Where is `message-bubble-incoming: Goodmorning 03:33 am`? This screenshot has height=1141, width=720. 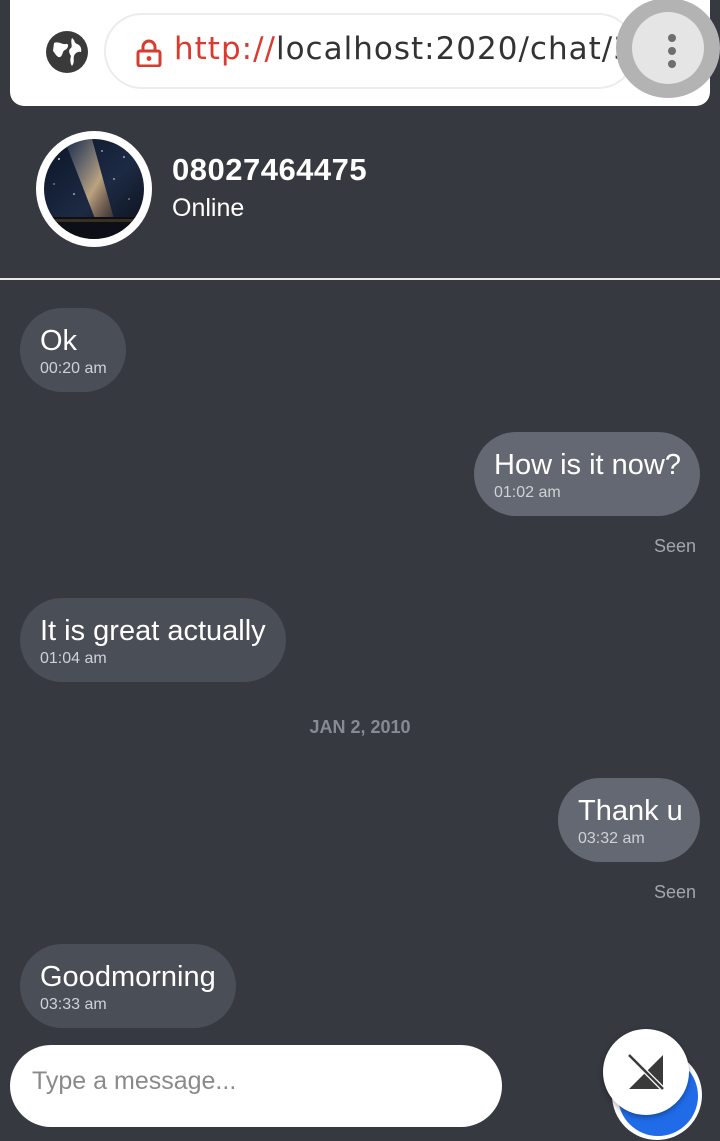 message-bubble-incoming: Goodmorning 03:33 am is located at coordinates (128, 986).